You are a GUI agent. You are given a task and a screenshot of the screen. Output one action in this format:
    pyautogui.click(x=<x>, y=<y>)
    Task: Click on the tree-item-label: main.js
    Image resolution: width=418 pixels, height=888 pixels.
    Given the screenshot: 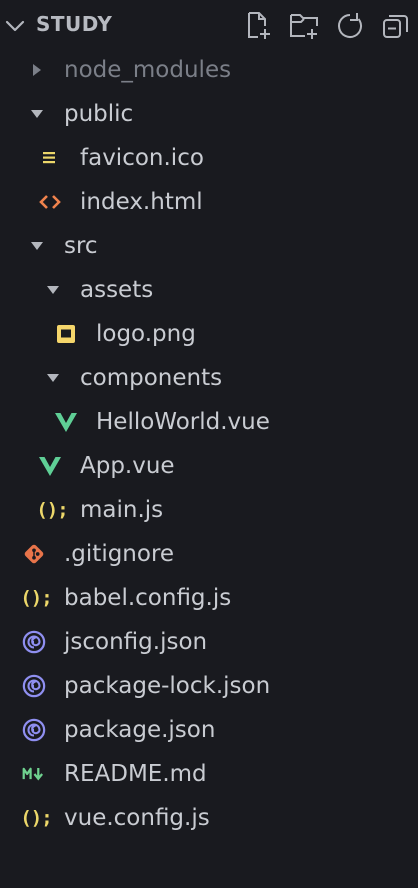 What is the action you would take?
    pyautogui.click(x=122, y=510)
    